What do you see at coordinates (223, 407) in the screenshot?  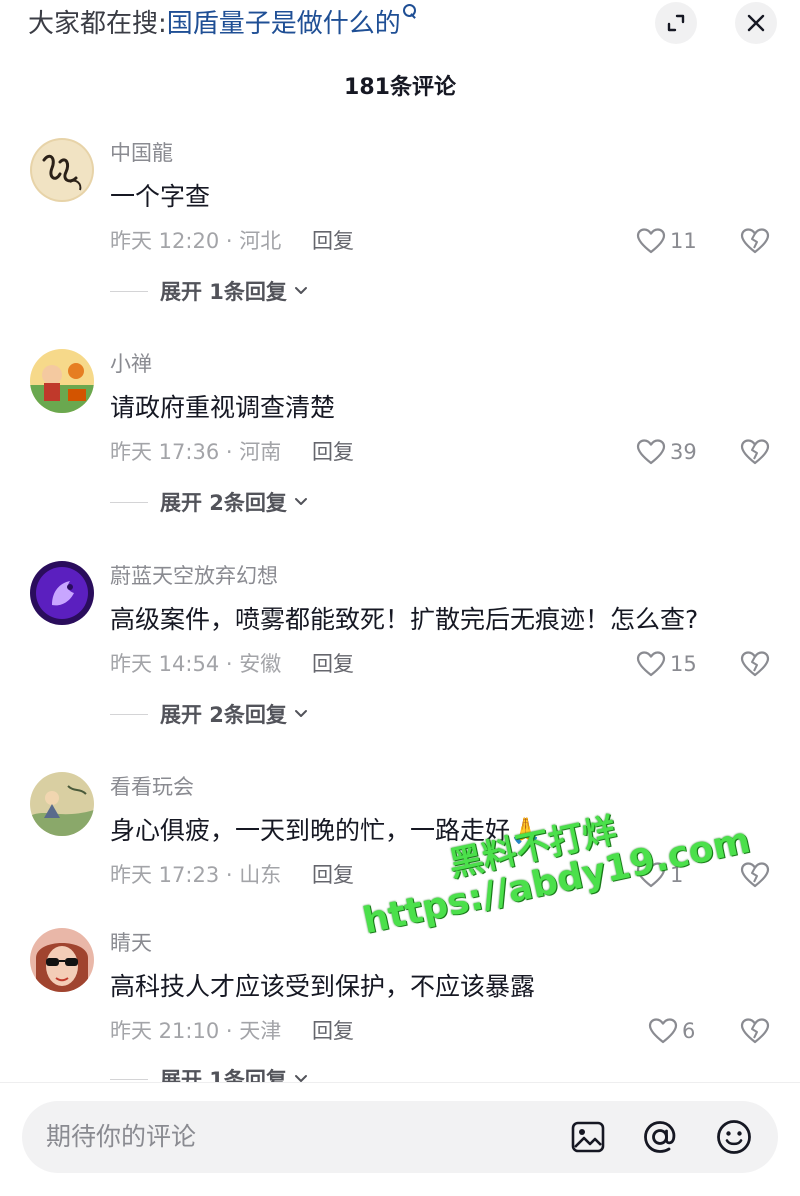 I see `comment-text: 请政府重视调查清楚` at bounding box center [223, 407].